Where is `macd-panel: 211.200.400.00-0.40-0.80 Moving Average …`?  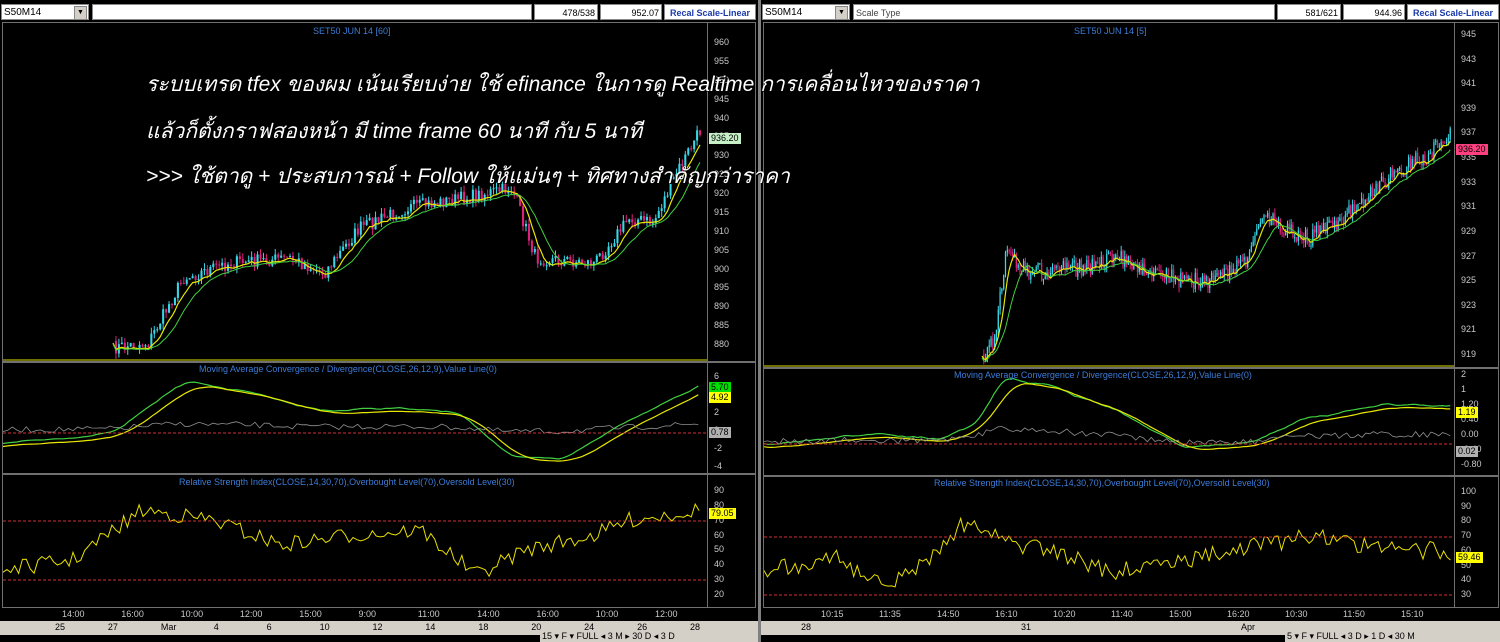
macd-panel: 211.200.400.00-0.40-0.80 Moving Average … is located at coordinates (1131, 422).